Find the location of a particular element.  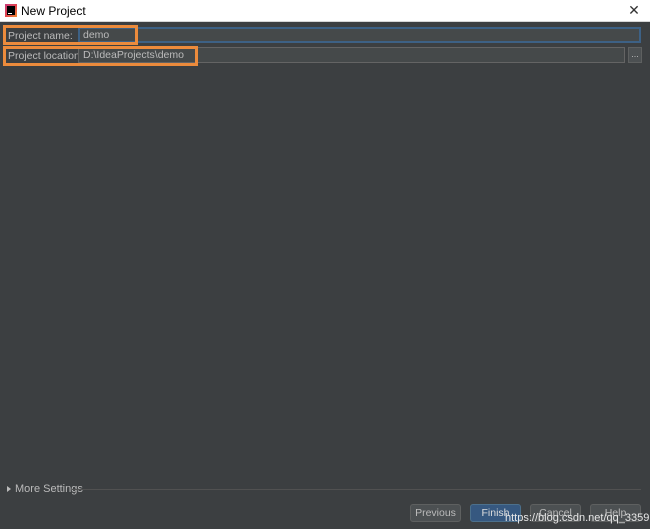

triangle-right-icon is located at coordinates (9, 489).